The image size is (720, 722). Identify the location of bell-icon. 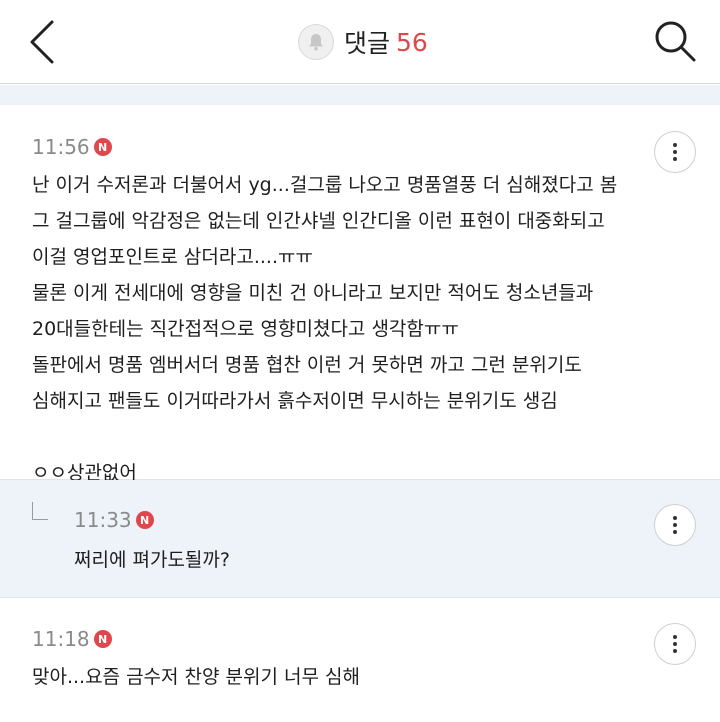
(316, 42).